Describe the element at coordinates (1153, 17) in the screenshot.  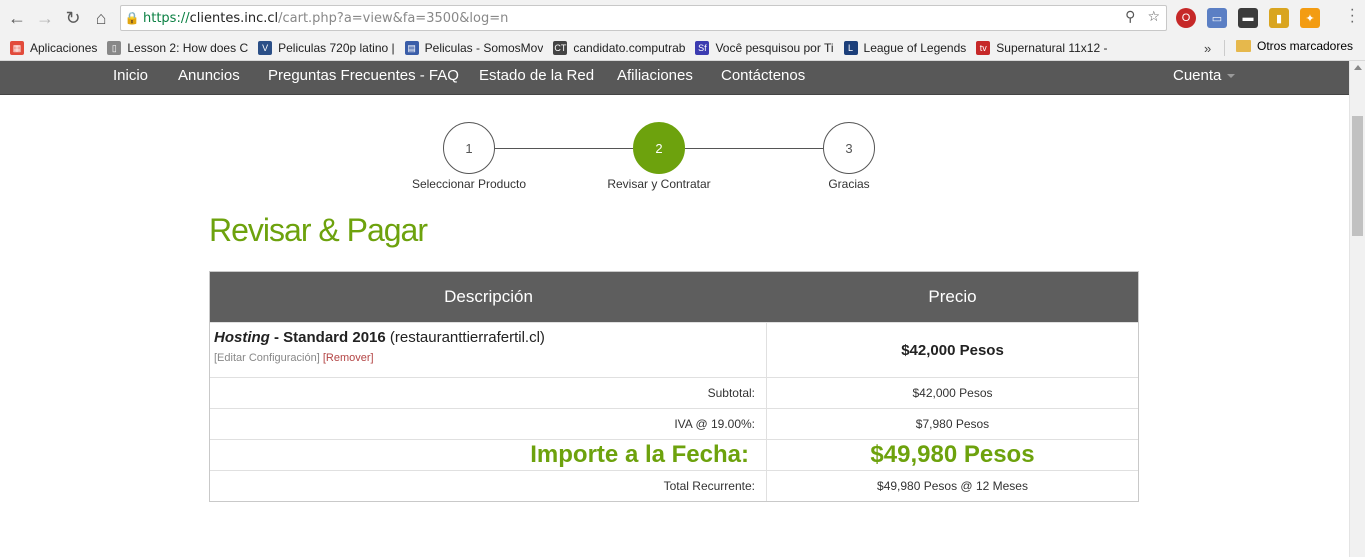
I see `bookmark-star-icon: ☆` at that location.